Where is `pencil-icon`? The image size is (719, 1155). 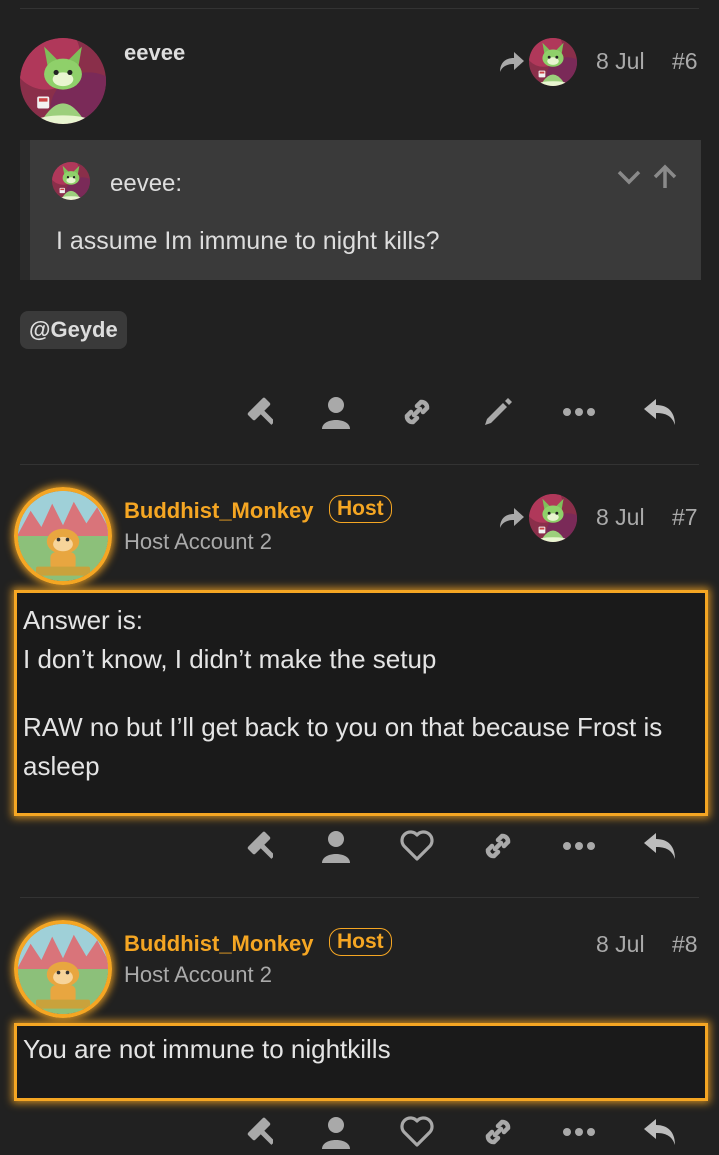 pencil-icon is located at coordinates (498, 412).